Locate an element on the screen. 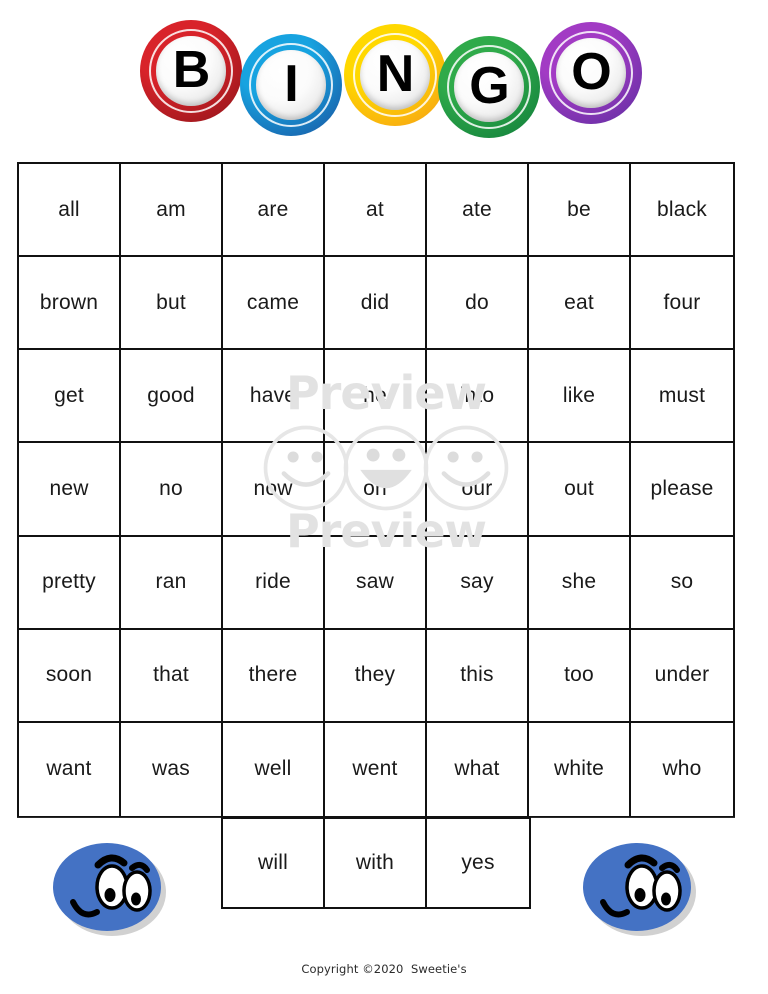 The image size is (768, 994). word-cell: our is located at coordinates (478, 490).